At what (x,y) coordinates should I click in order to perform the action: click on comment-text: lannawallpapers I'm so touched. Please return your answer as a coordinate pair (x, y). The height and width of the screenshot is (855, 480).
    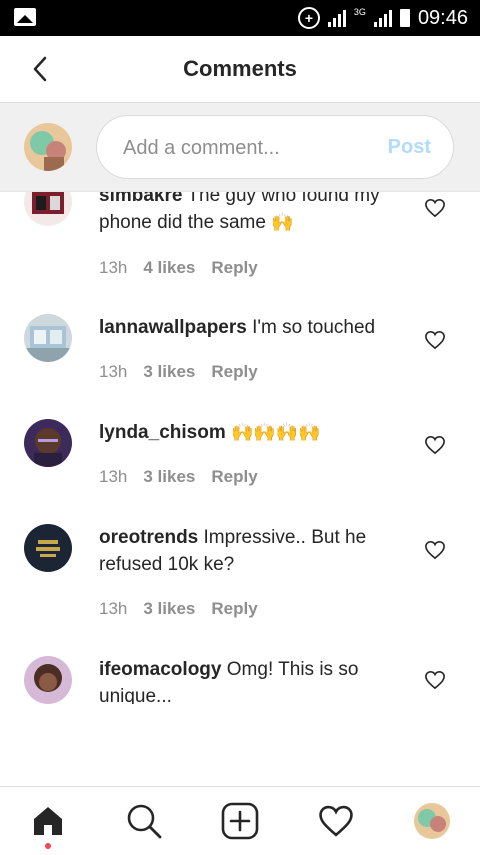
    Looking at the image, I should click on (254, 327).